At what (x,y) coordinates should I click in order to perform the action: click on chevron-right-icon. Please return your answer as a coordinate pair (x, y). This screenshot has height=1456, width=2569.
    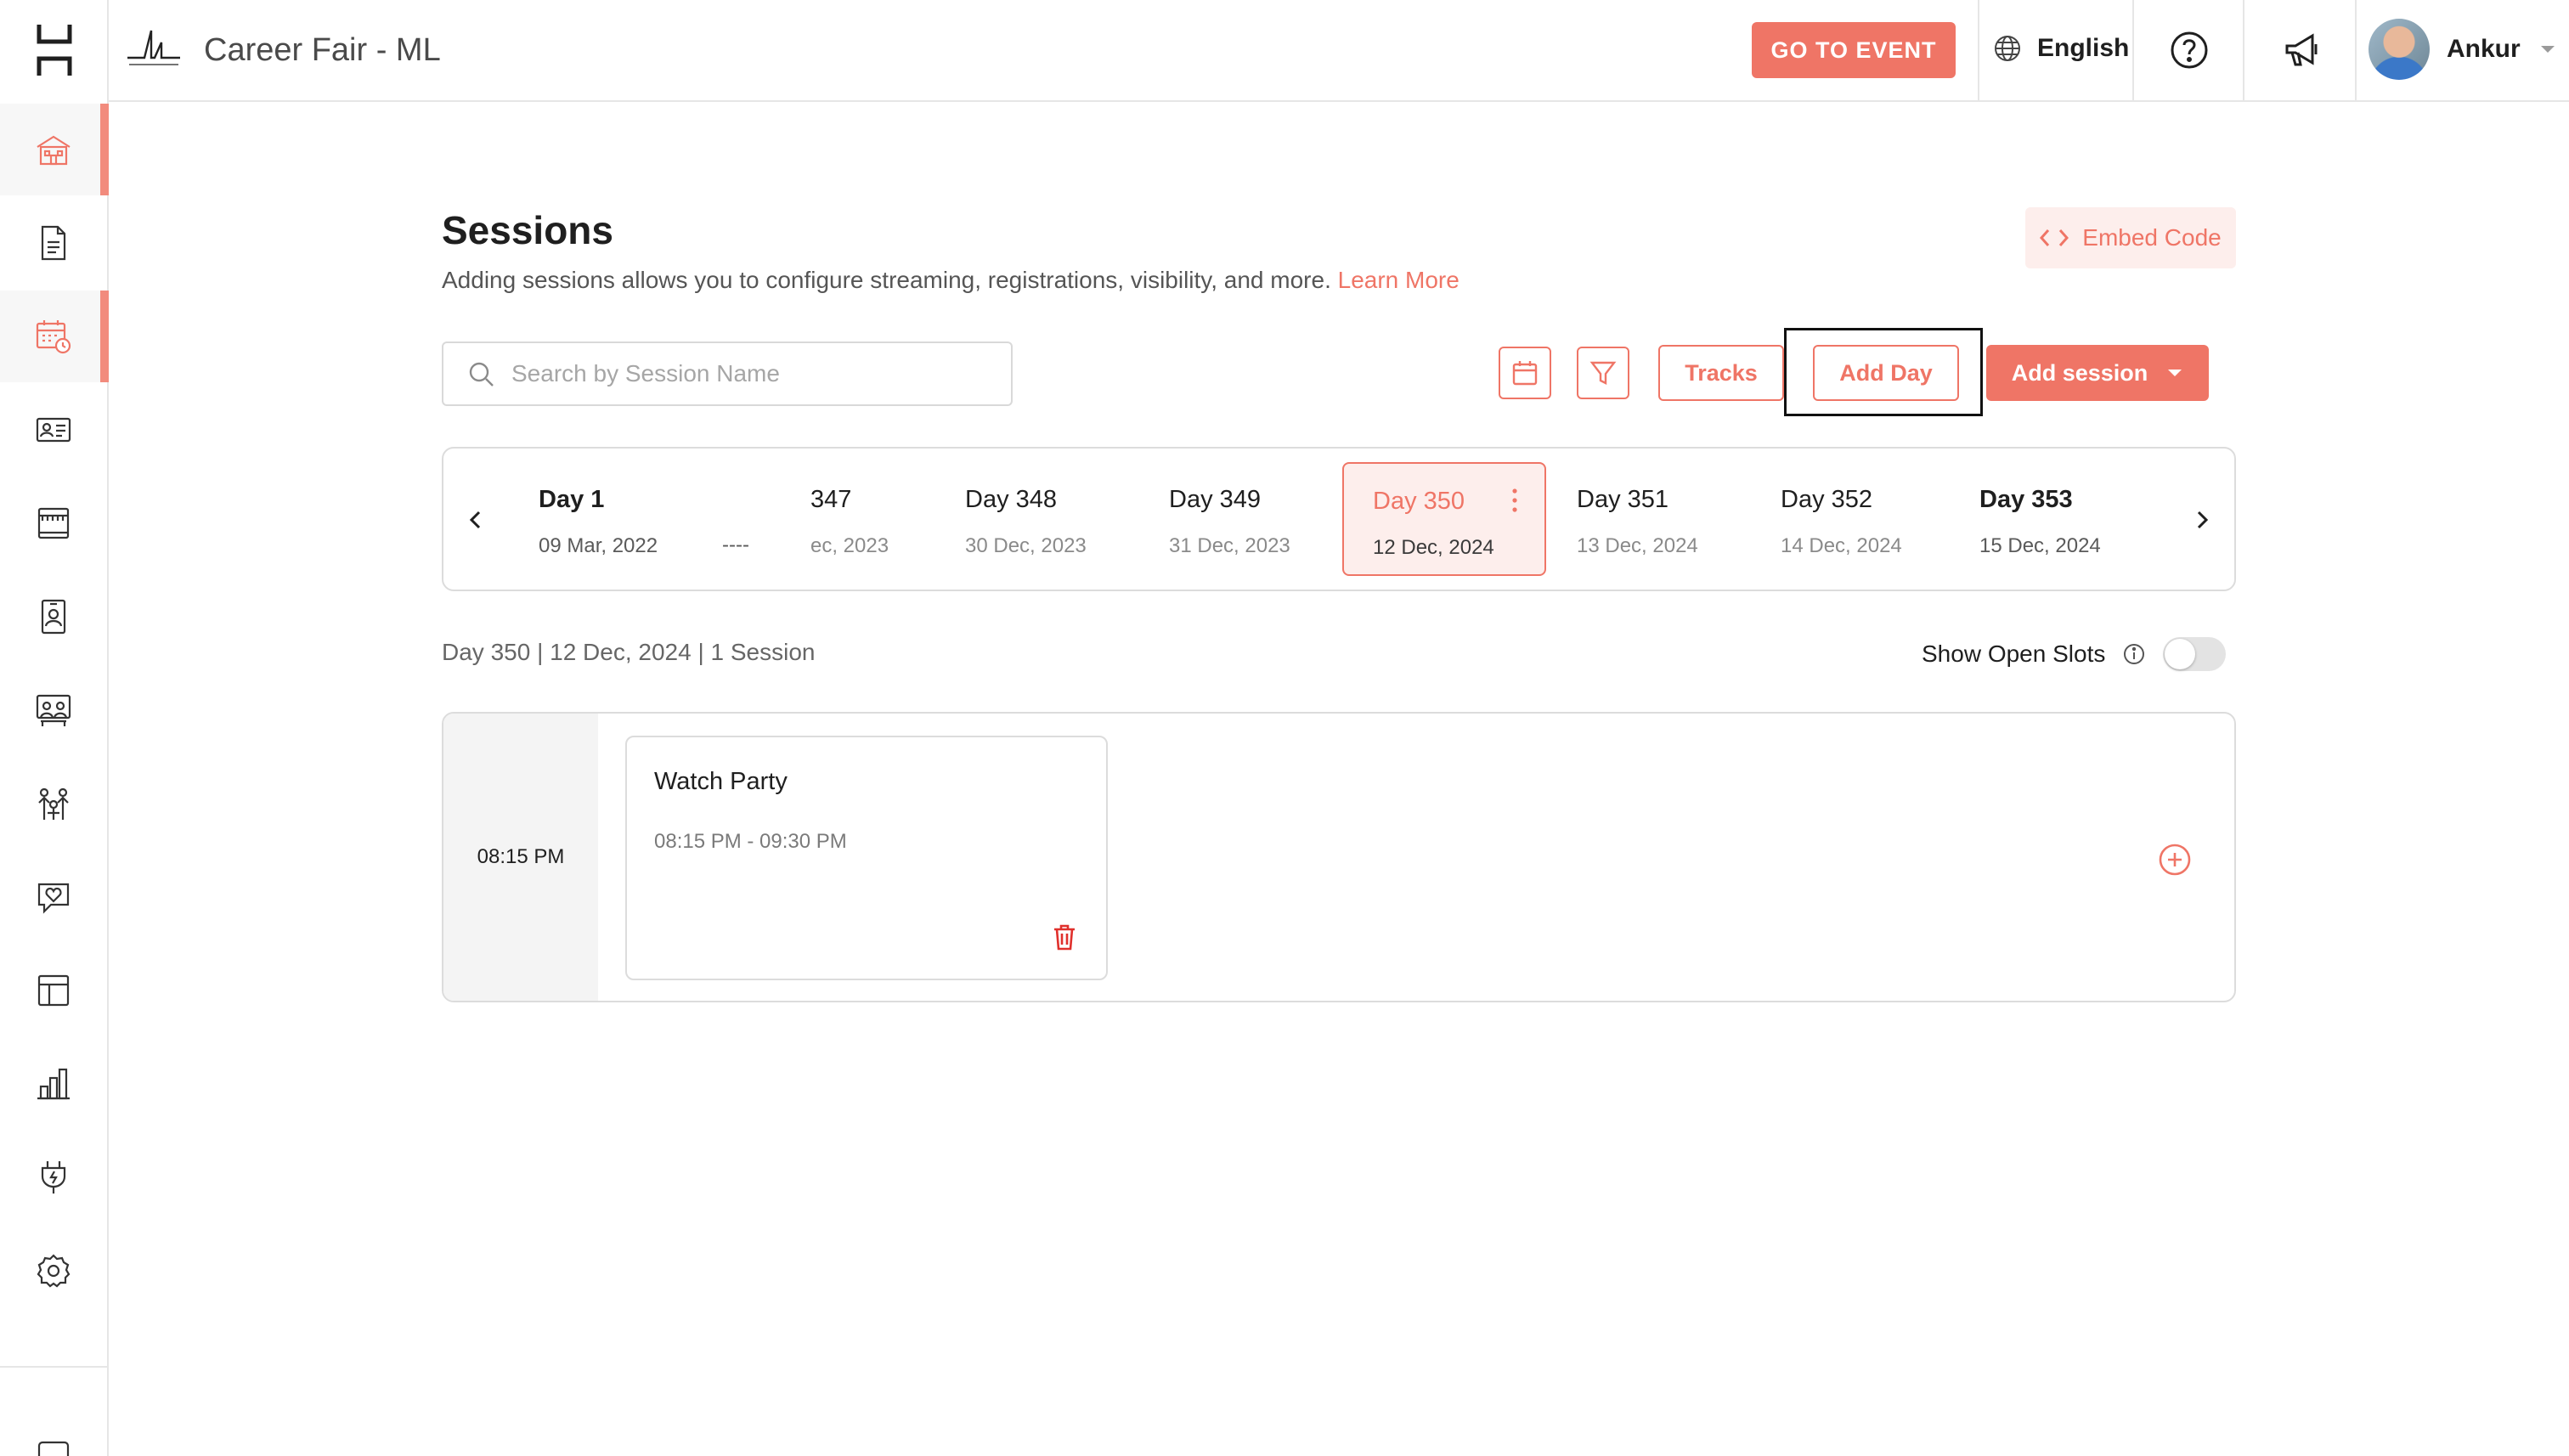
    Looking at the image, I should click on (2202, 520).